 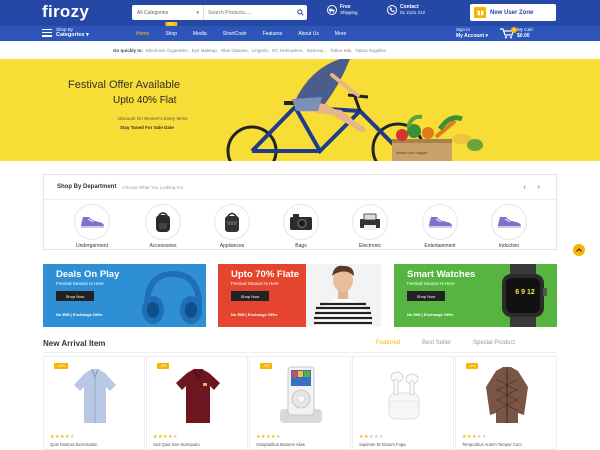 What do you see at coordinates (480, 12) in the screenshot?
I see `gift-icon` at bounding box center [480, 12].